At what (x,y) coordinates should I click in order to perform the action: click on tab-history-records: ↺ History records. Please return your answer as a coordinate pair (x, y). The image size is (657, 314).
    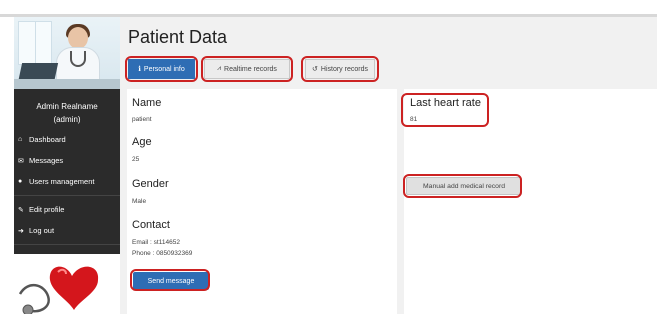
    Looking at the image, I should click on (340, 69).